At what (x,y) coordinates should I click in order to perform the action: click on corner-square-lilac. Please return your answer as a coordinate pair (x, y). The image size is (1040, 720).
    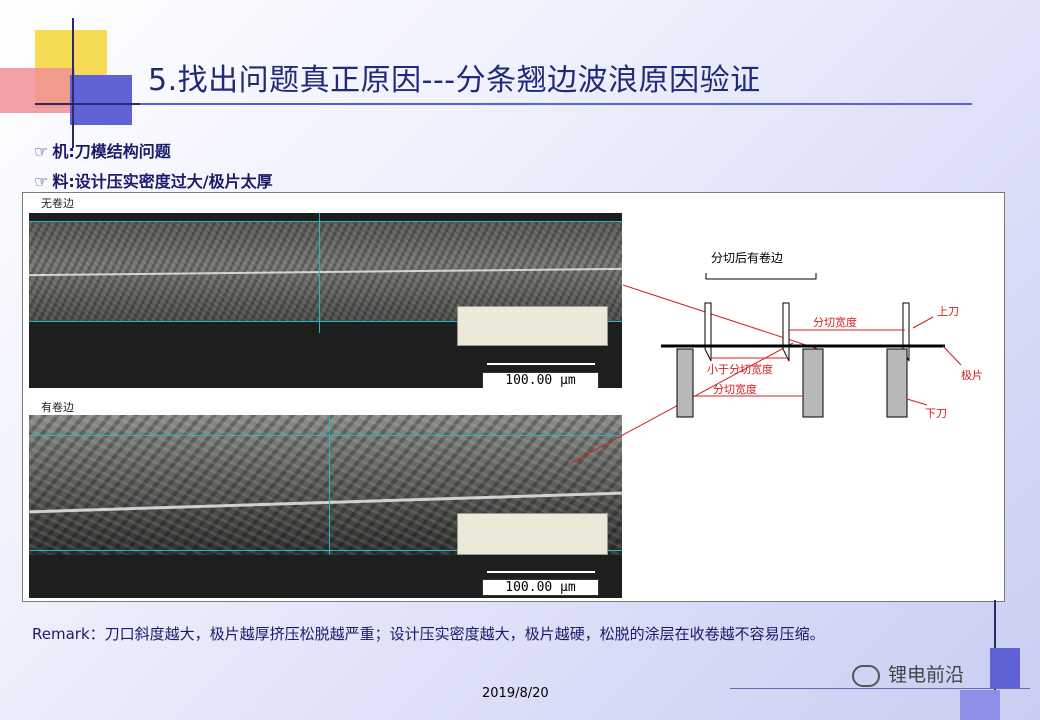
    Looking at the image, I should click on (980, 705).